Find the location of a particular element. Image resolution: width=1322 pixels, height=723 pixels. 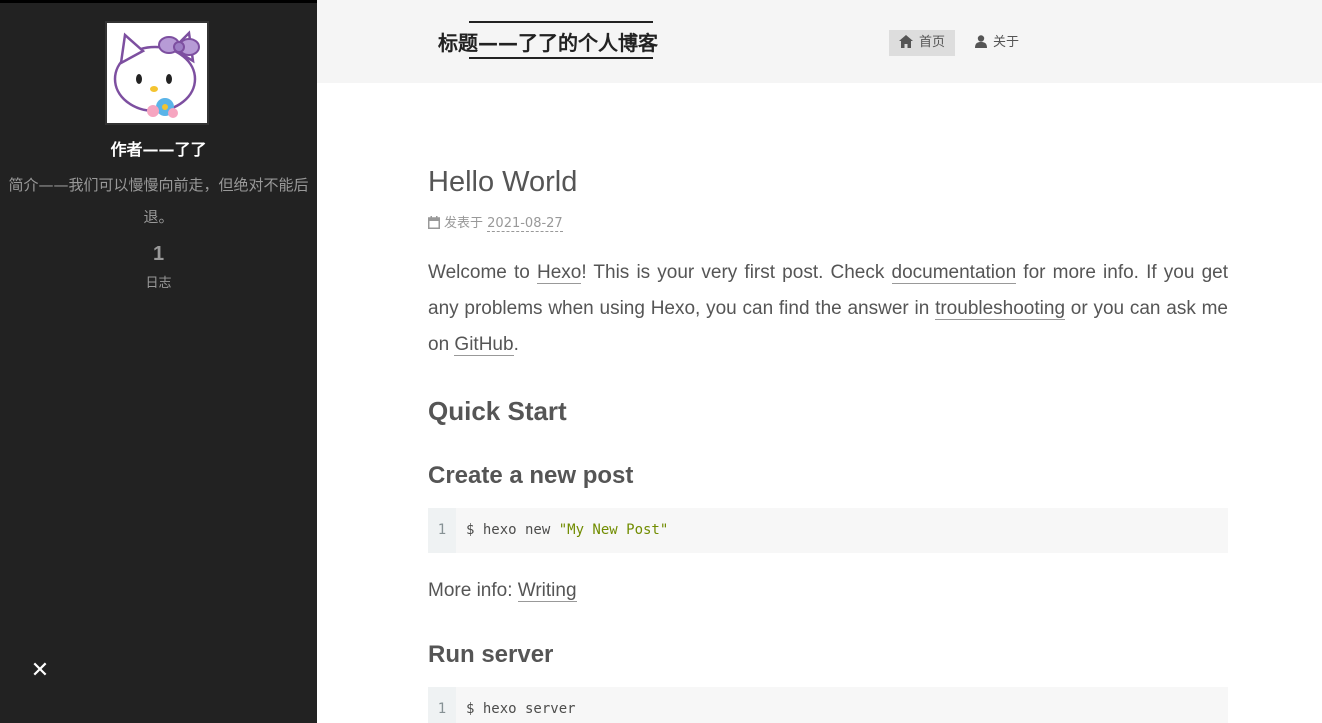

hello-kitty-avatar-icon is located at coordinates (157, 73).